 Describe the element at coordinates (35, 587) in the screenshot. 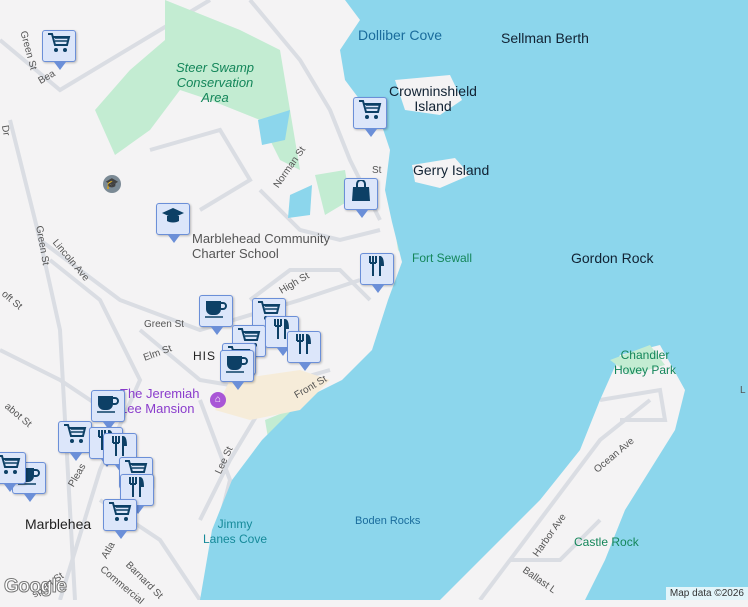

I see `google-logo: Google` at that location.